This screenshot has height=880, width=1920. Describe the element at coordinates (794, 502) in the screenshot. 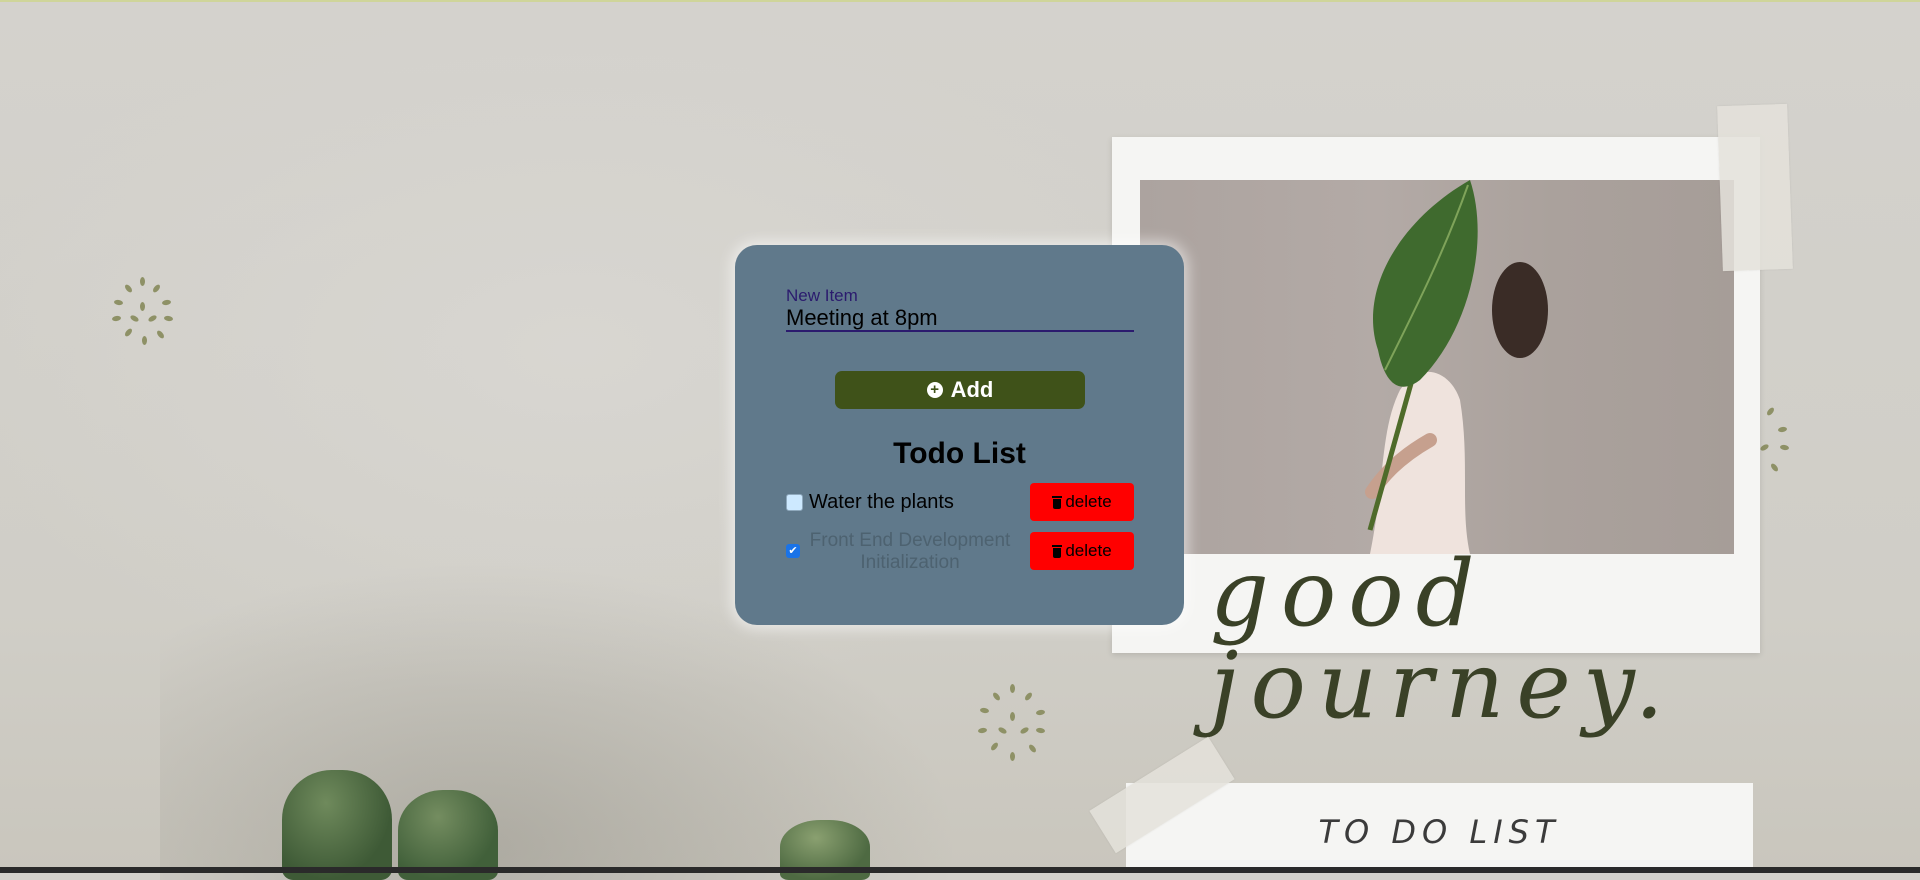

I see `item-checkbox` at that location.